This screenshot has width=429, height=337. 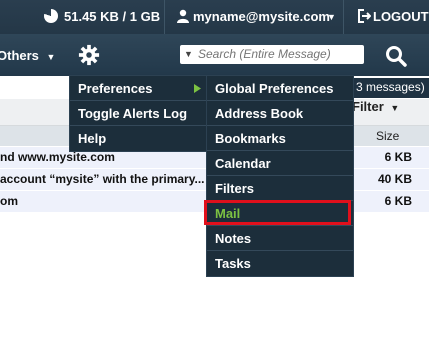 What do you see at coordinates (396, 56) in the screenshot?
I see `search-icon` at bounding box center [396, 56].